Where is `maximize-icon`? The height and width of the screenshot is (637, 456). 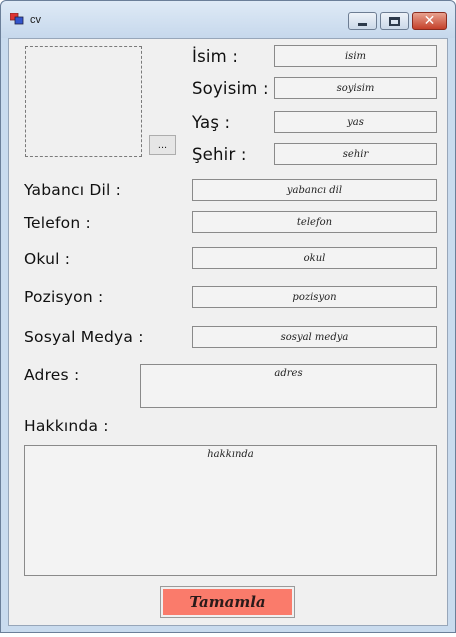
maximize-icon is located at coordinates (394, 21).